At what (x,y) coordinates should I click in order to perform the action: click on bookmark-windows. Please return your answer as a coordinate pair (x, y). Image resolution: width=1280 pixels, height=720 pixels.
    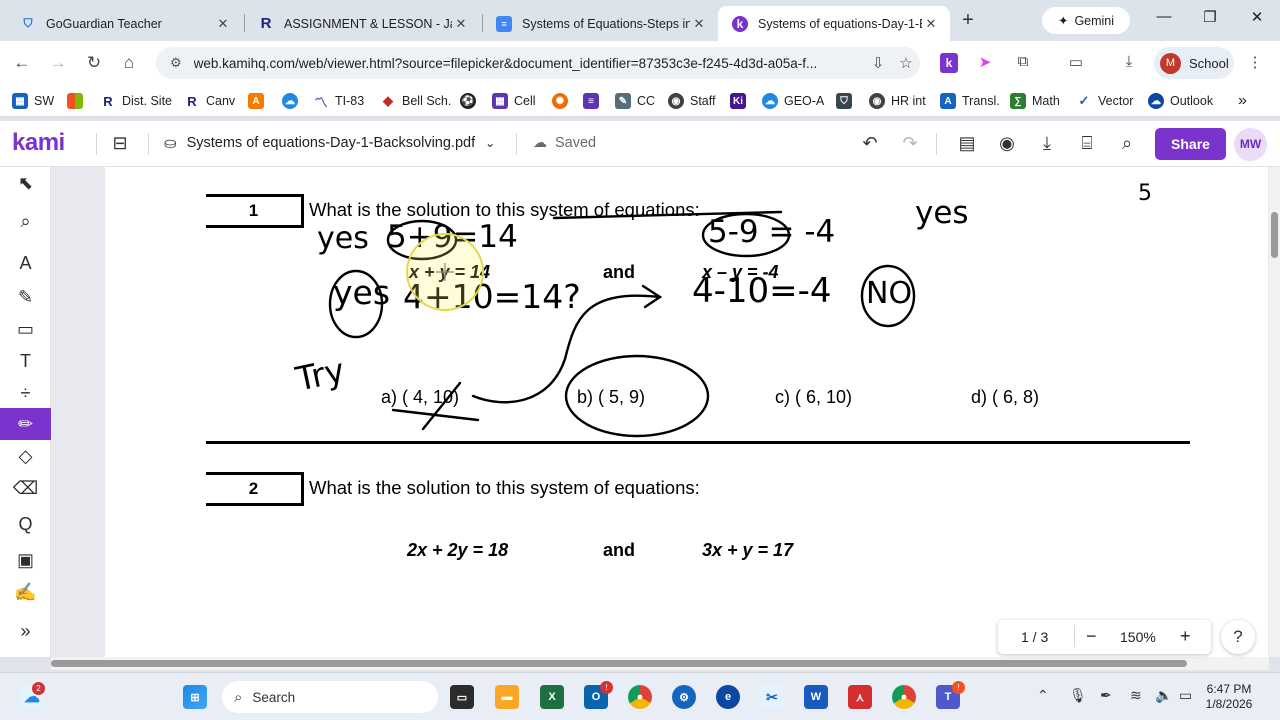
    Looking at the image, I should click on (78, 101).